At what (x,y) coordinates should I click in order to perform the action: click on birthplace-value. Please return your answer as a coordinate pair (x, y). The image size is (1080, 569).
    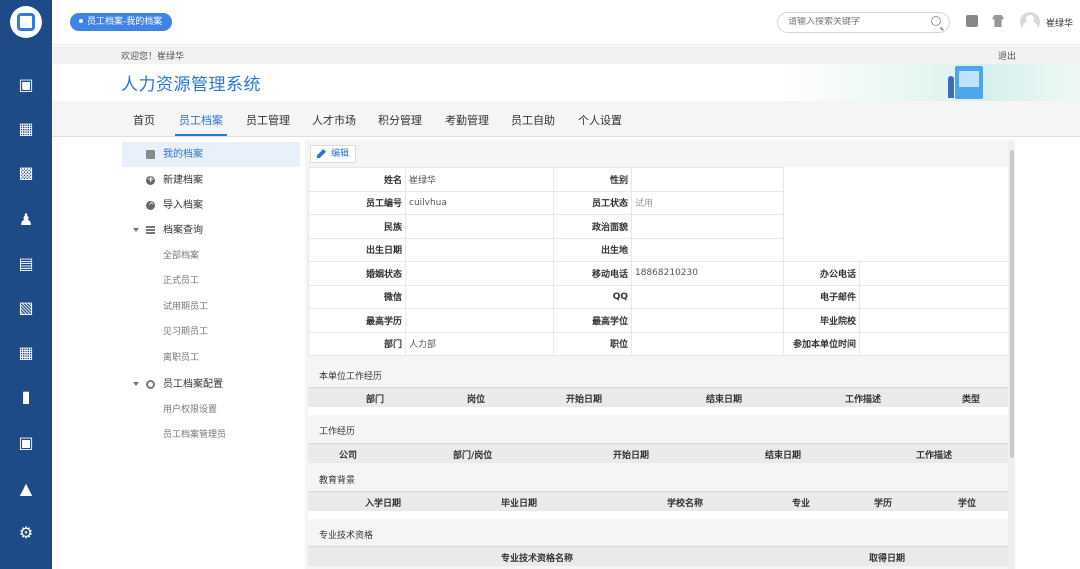
    Looking at the image, I should click on (707, 249).